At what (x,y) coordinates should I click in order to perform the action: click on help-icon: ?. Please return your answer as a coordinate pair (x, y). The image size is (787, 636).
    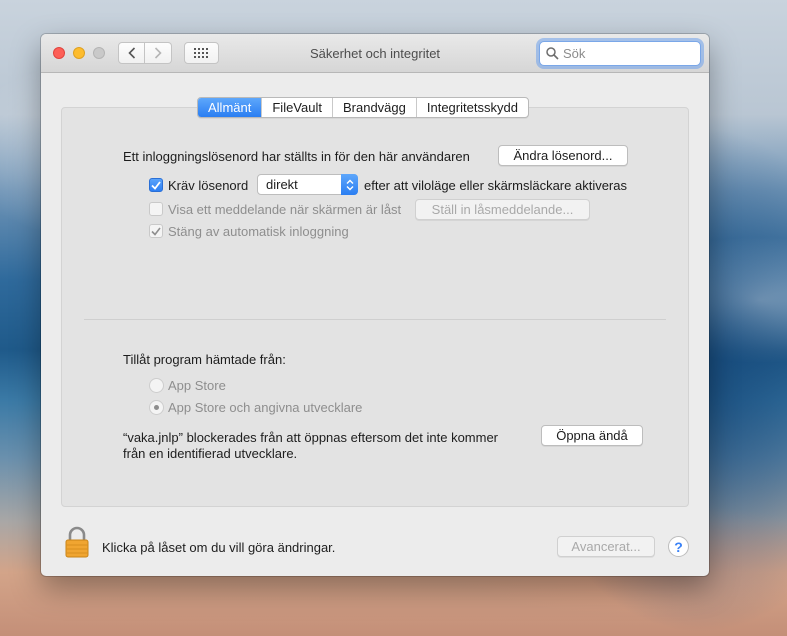
    Looking at the image, I should click on (678, 546).